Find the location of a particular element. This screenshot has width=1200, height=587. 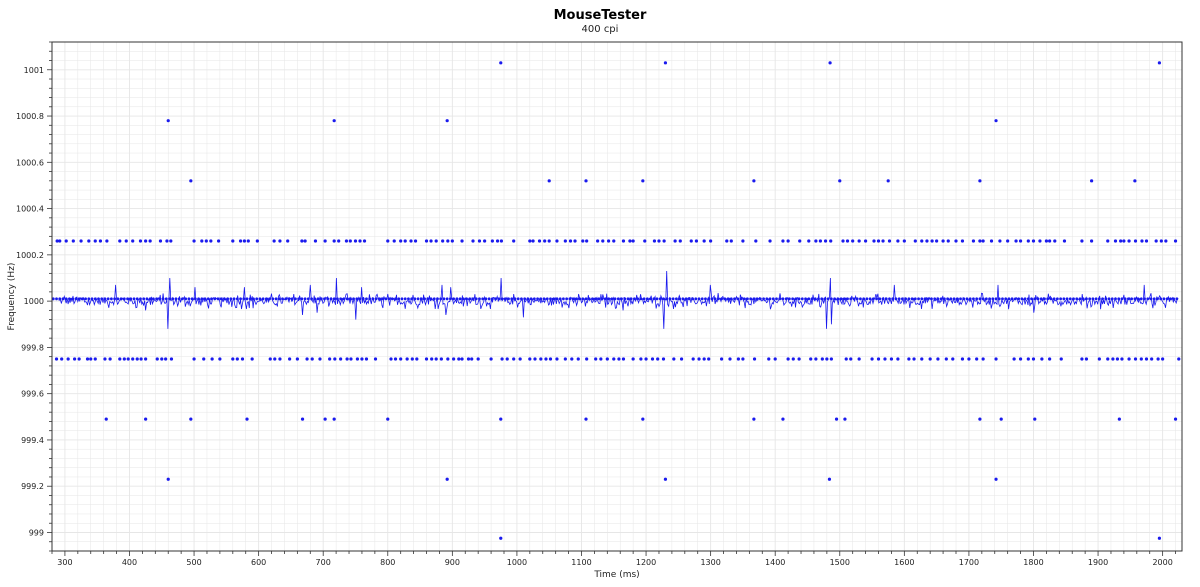

x-tick-label: 1400 is located at coordinates (775, 562).